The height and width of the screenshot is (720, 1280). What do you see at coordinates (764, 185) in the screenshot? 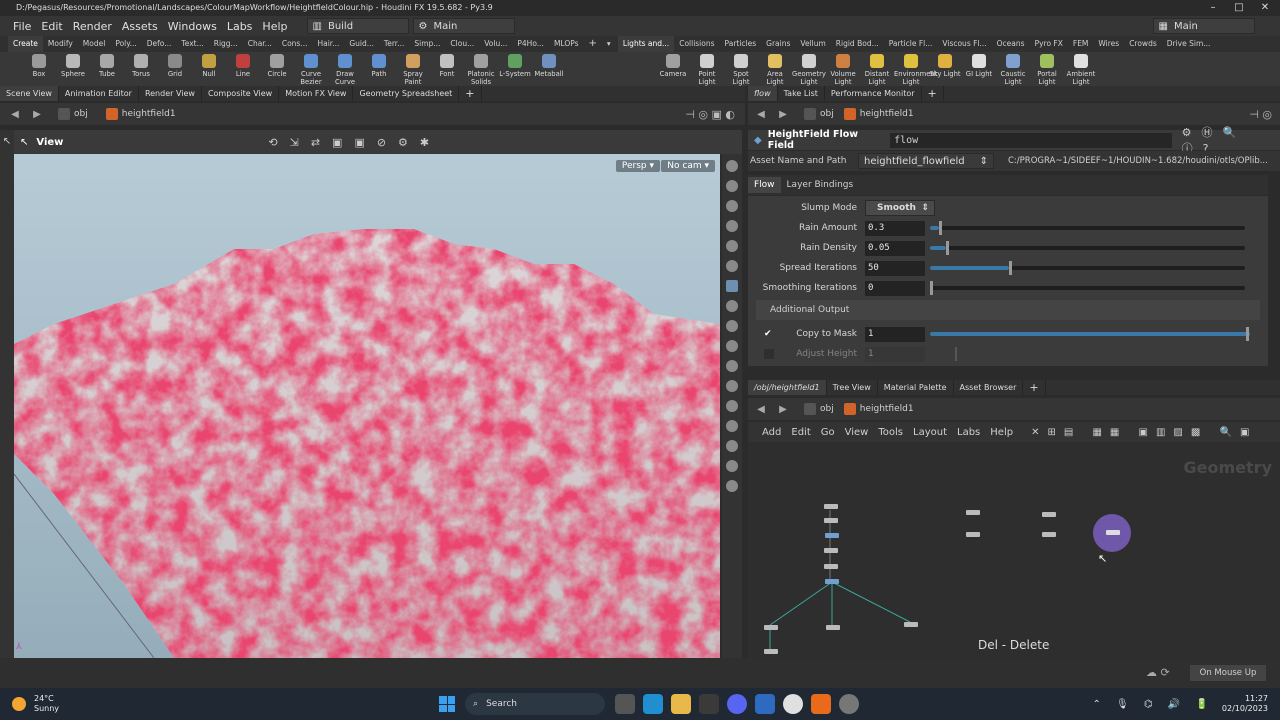
I see `tab-flow-params: Flow` at bounding box center [764, 185].